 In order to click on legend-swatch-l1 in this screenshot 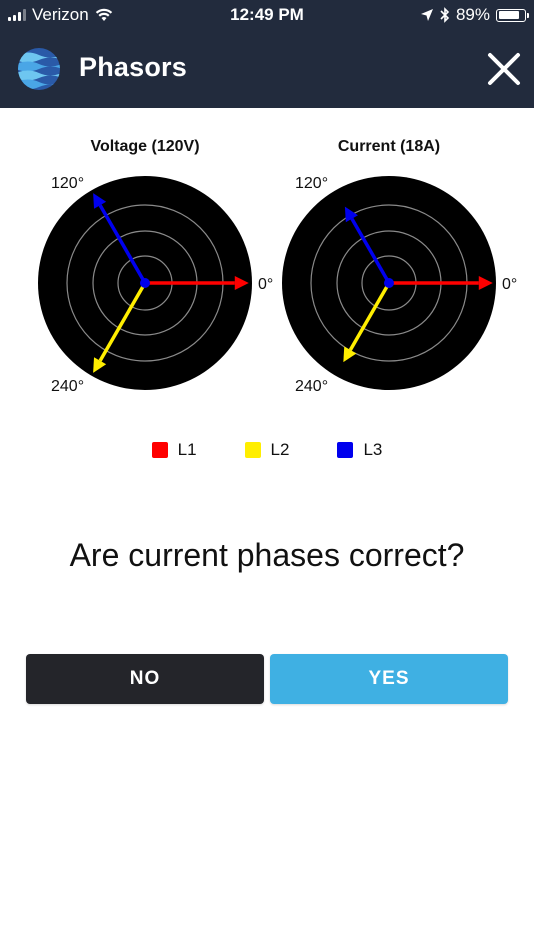, I will do `click(159, 450)`.